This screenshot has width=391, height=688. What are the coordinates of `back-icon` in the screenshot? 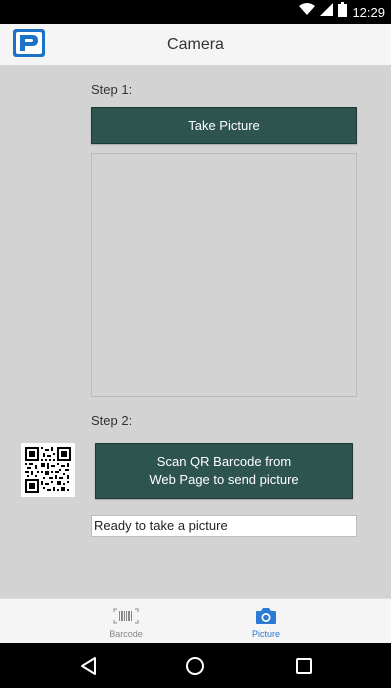 It's located at (89, 666).